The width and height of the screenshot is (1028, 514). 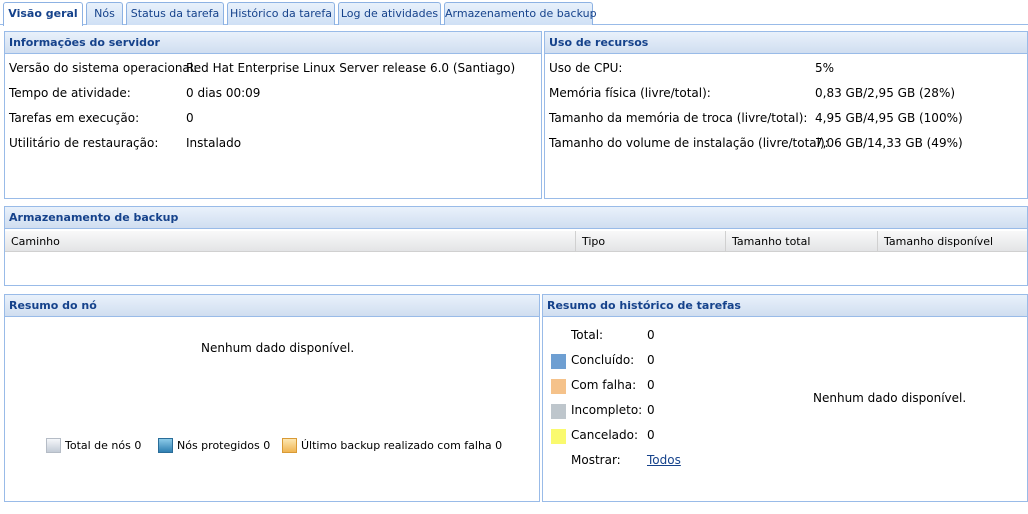 What do you see at coordinates (651, 435) in the screenshot?
I see `canceled-value: 0` at bounding box center [651, 435].